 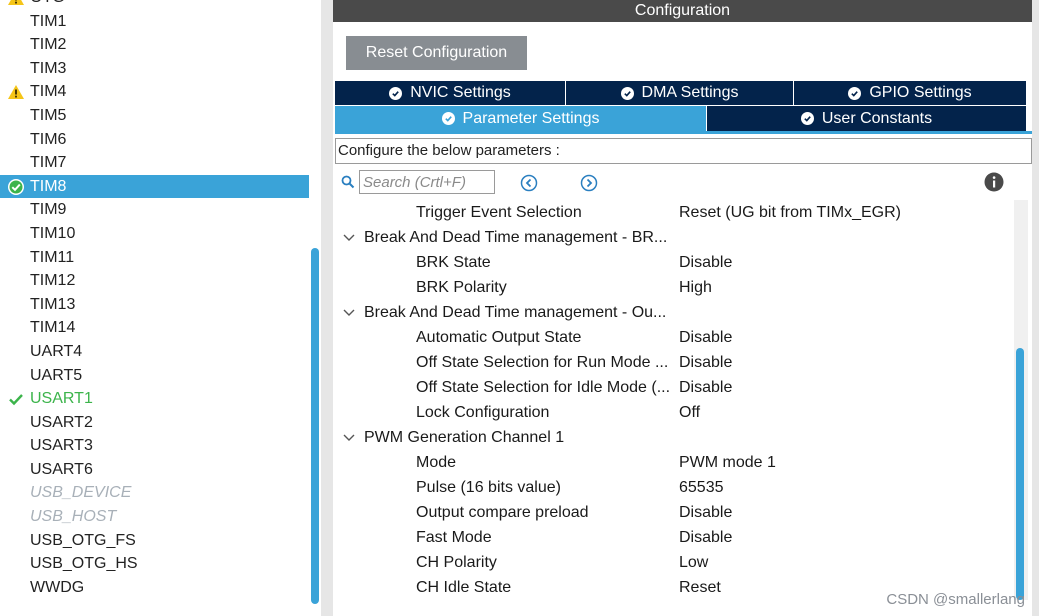 I want to click on list-item: TIM4, so click(x=155, y=92).